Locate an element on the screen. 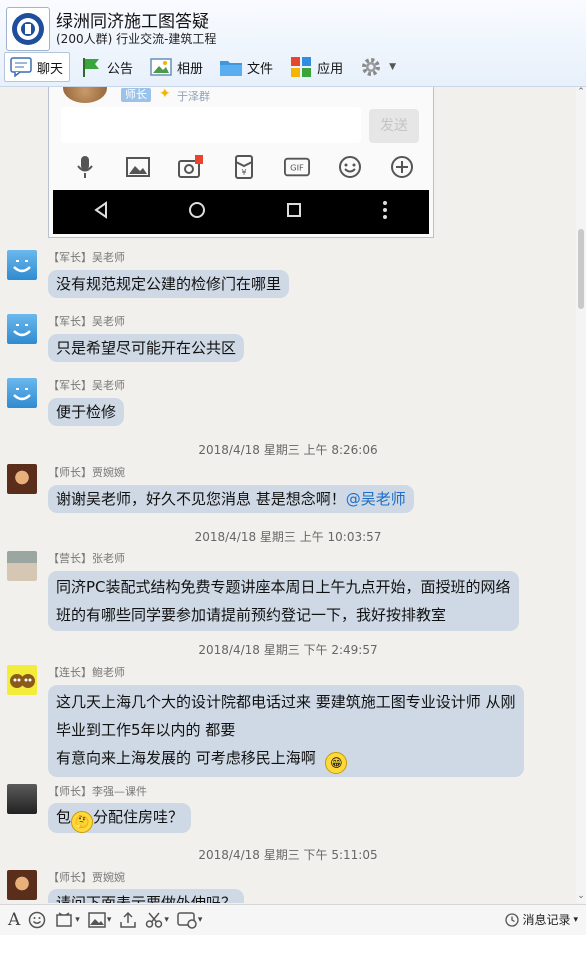 The width and height of the screenshot is (586, 965). screen-shake-icon is located at coordinates (64, 919).